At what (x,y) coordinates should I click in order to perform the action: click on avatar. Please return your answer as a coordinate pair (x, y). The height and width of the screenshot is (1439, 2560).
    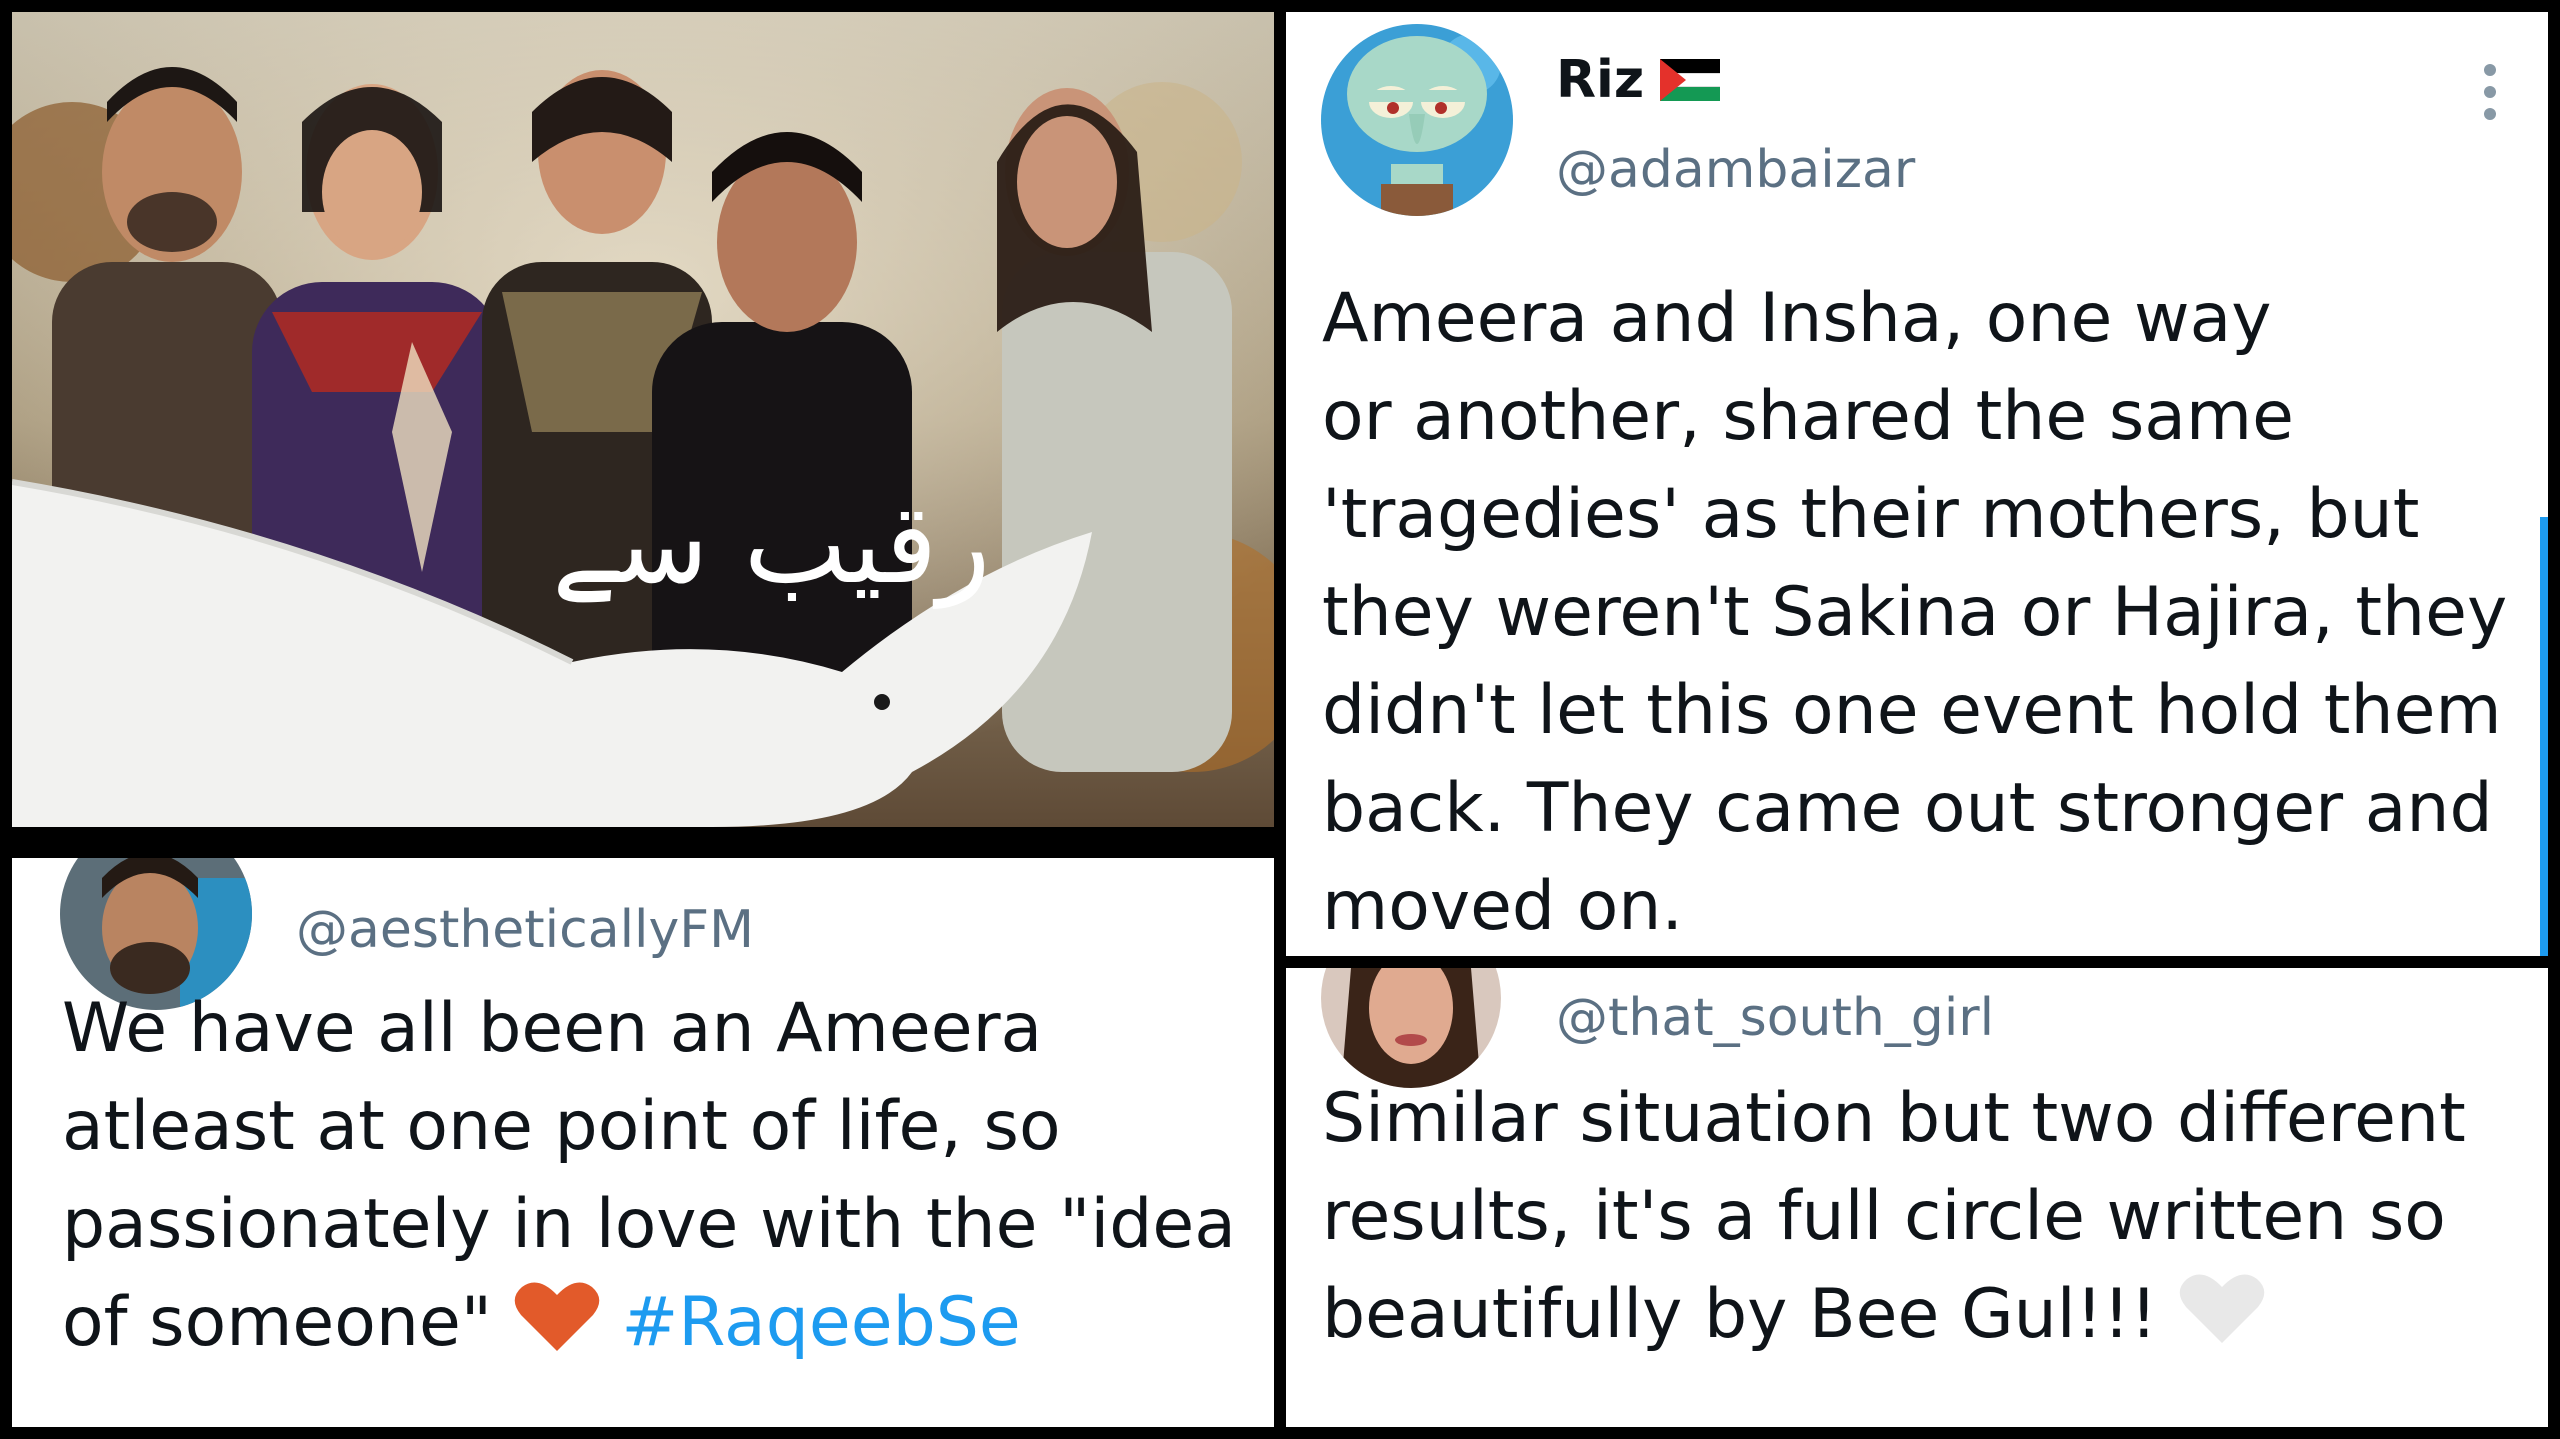
    Looking at the image, I should click on (1417, 120).